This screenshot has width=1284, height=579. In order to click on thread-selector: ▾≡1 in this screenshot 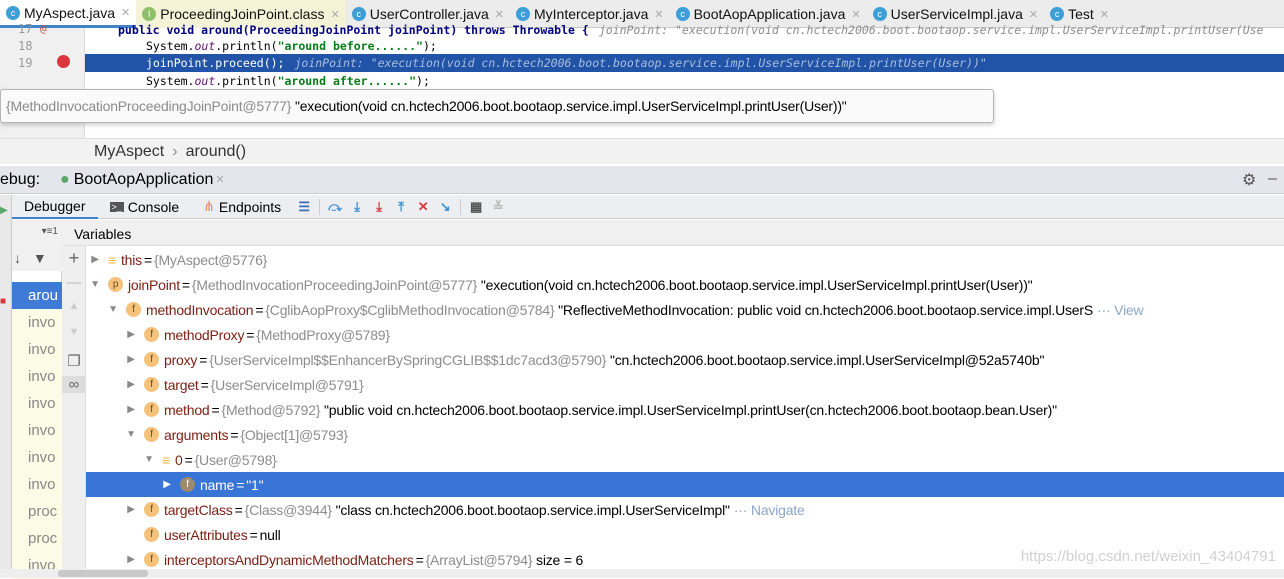, I will do `click(37, 233)`.